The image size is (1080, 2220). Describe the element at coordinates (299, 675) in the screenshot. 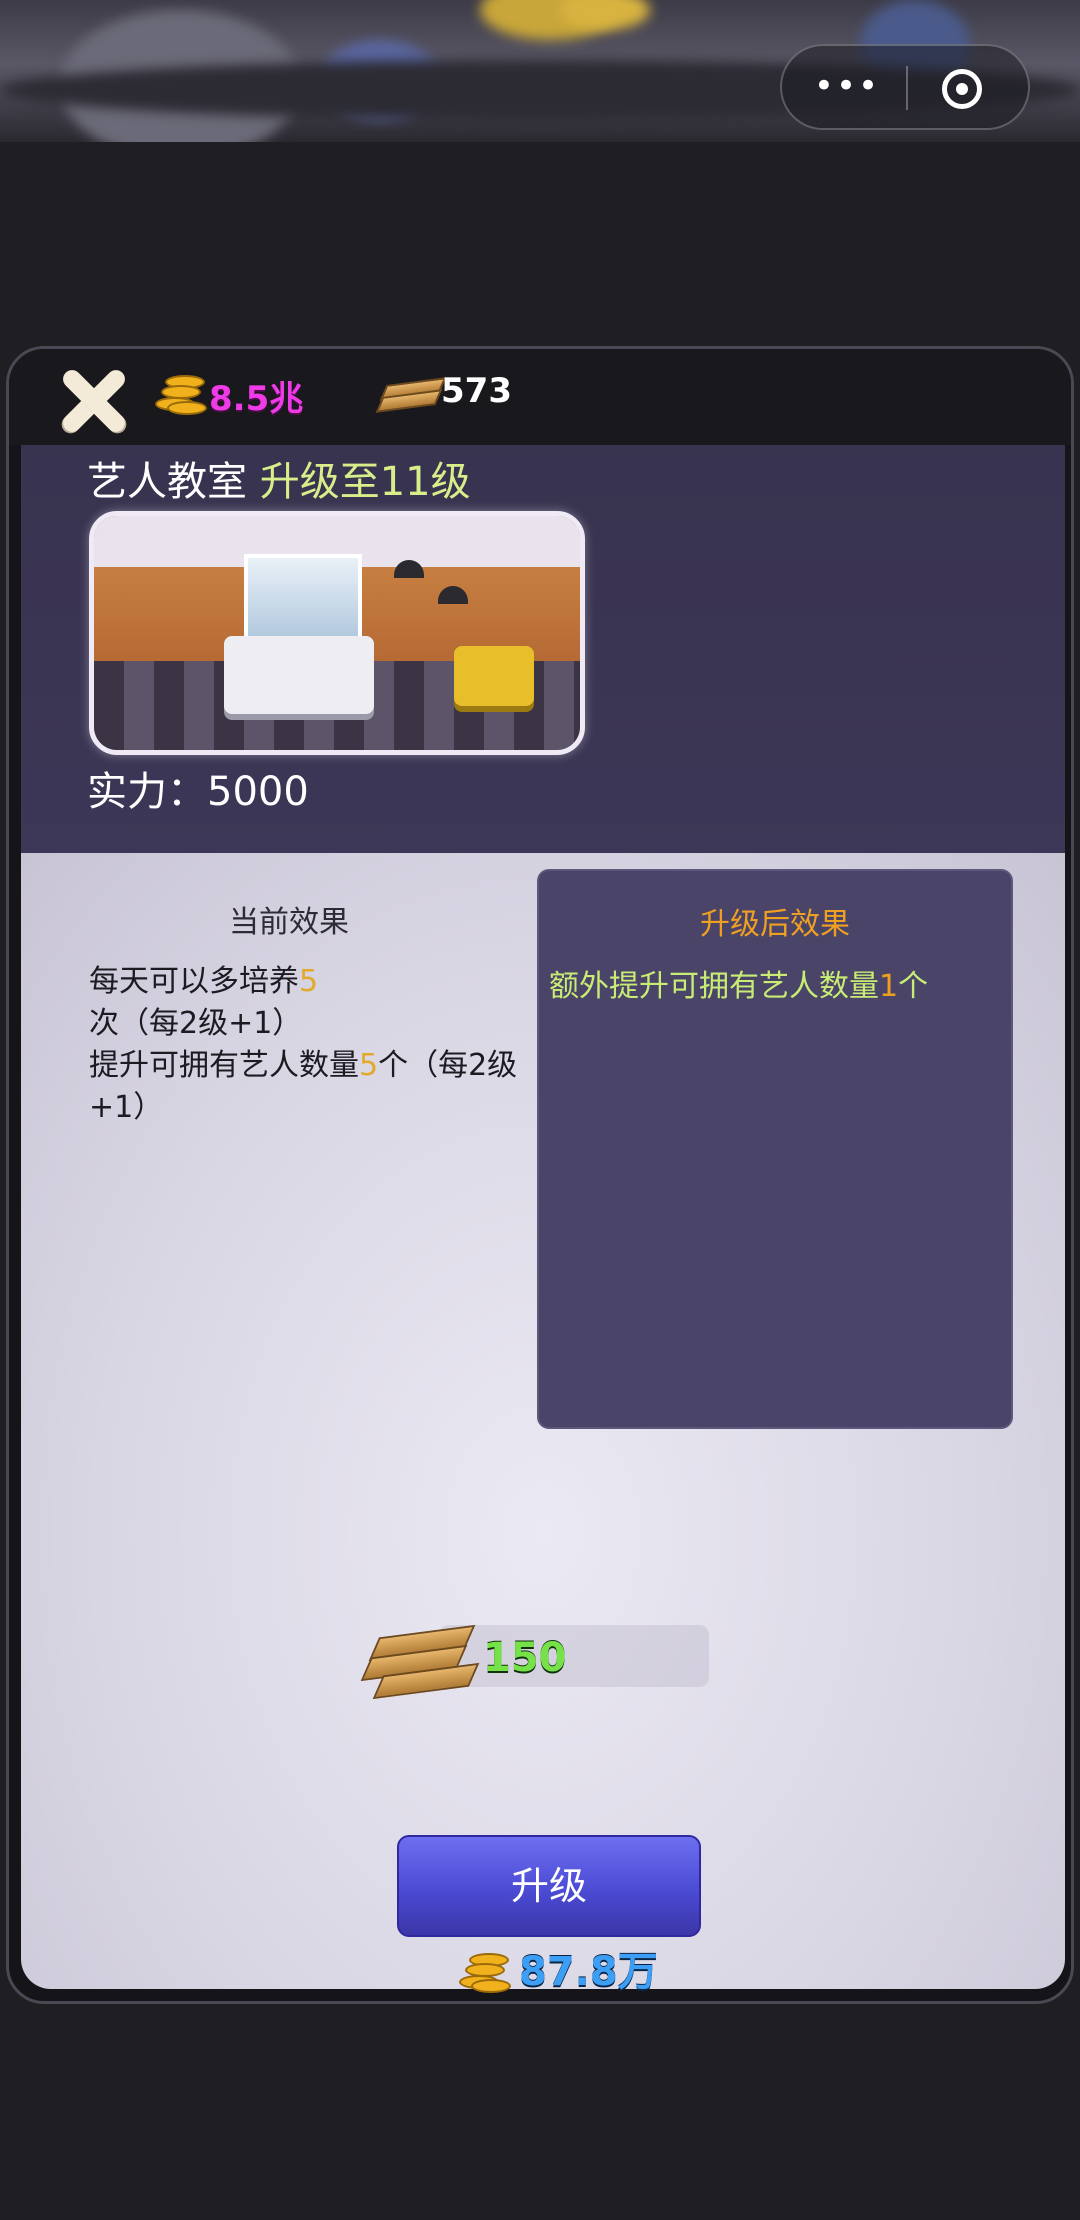

I see `room-bed` at that location.